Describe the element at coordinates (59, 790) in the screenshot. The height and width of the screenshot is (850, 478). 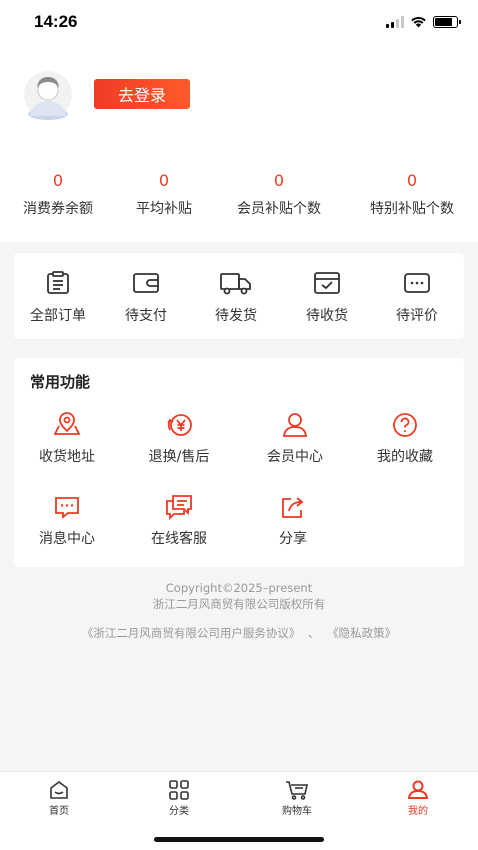
I see `home-icon` at that location.